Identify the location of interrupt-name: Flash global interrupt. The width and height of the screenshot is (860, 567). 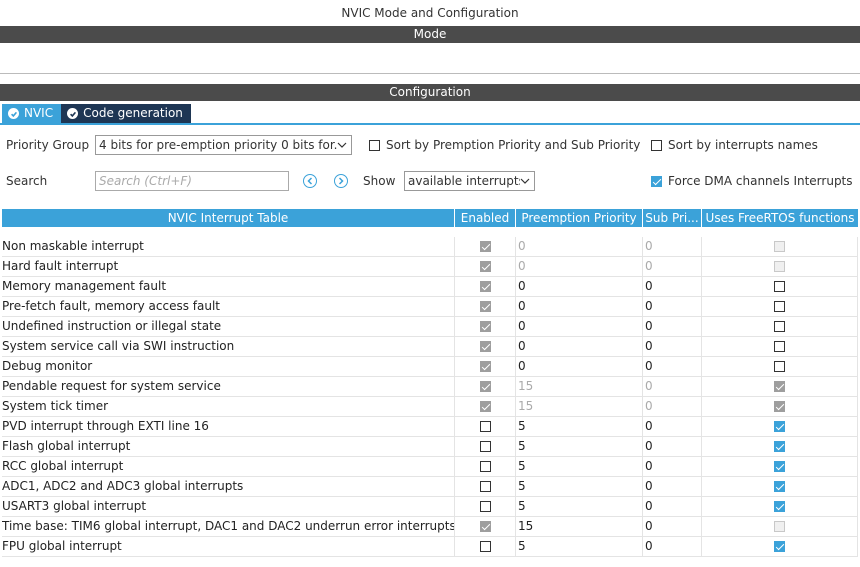
(228, 446).